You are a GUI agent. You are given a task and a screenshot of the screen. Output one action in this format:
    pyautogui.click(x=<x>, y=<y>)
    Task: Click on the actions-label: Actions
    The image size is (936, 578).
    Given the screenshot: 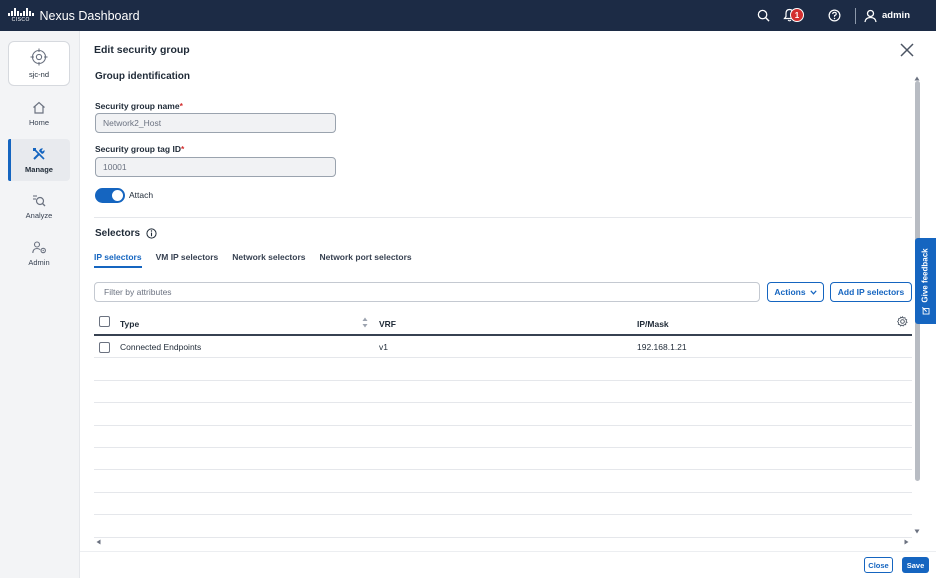 What is the action you would take?
    pyautogui.click(x=790, y=292)
    